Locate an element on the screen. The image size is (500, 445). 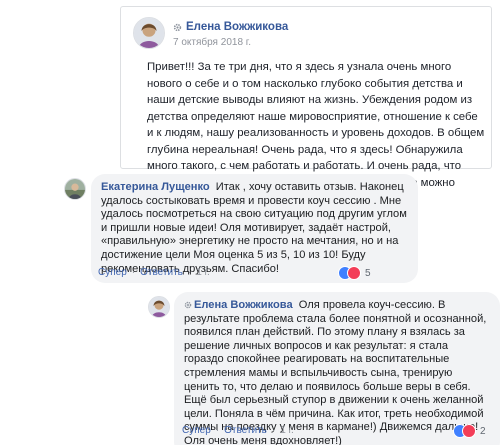
post-header: Елена Вожжикова 7 октября 2018 г. is located at coordinates (230, 34).